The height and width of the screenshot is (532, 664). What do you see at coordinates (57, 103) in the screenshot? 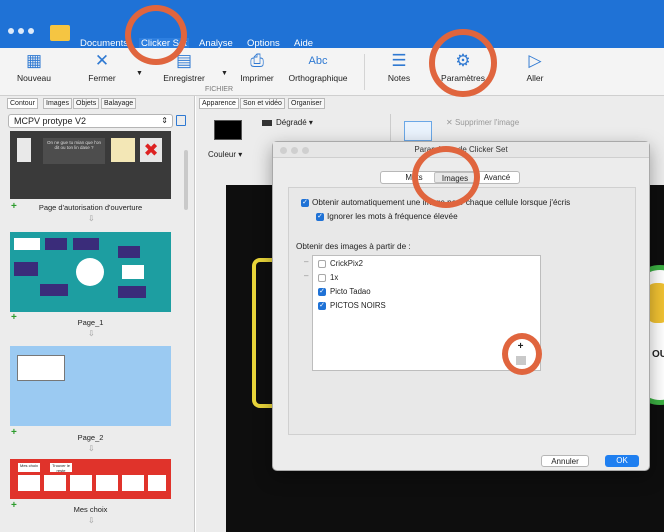
I see `tab-images: Images` at bounding box center [57, 103].